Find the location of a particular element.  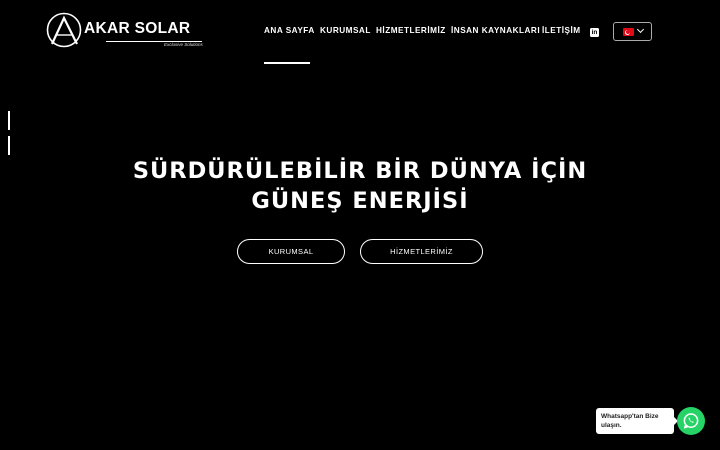

site-logo: AKAR SOLAR Exclusive Solutions is located at coordinates (126, 30).